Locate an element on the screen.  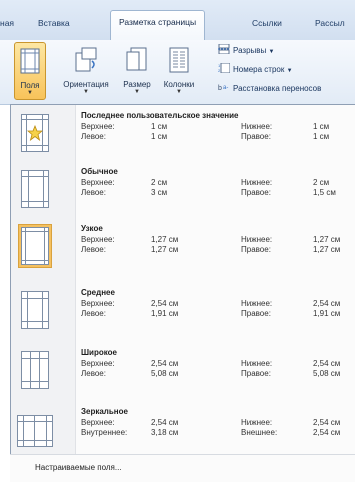
top-value: 2 см is located at coordinates (159, 182).